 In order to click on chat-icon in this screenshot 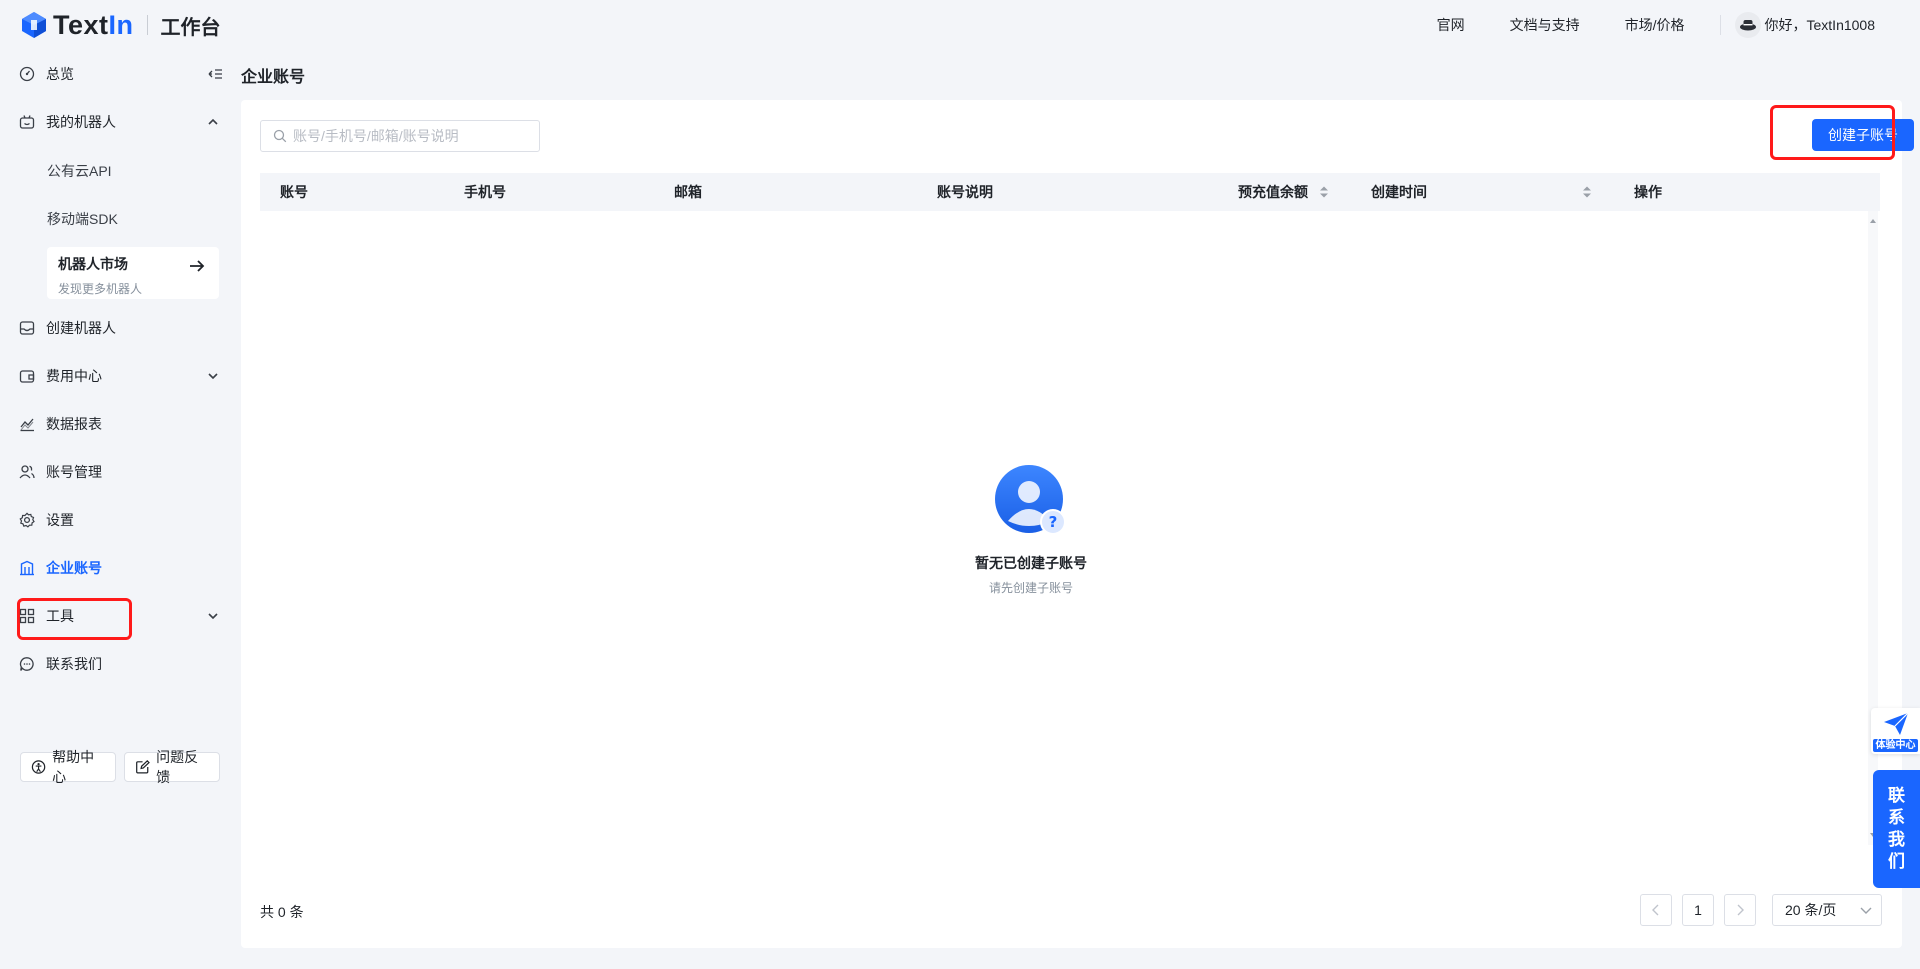, I will do `click(27, 664)`.